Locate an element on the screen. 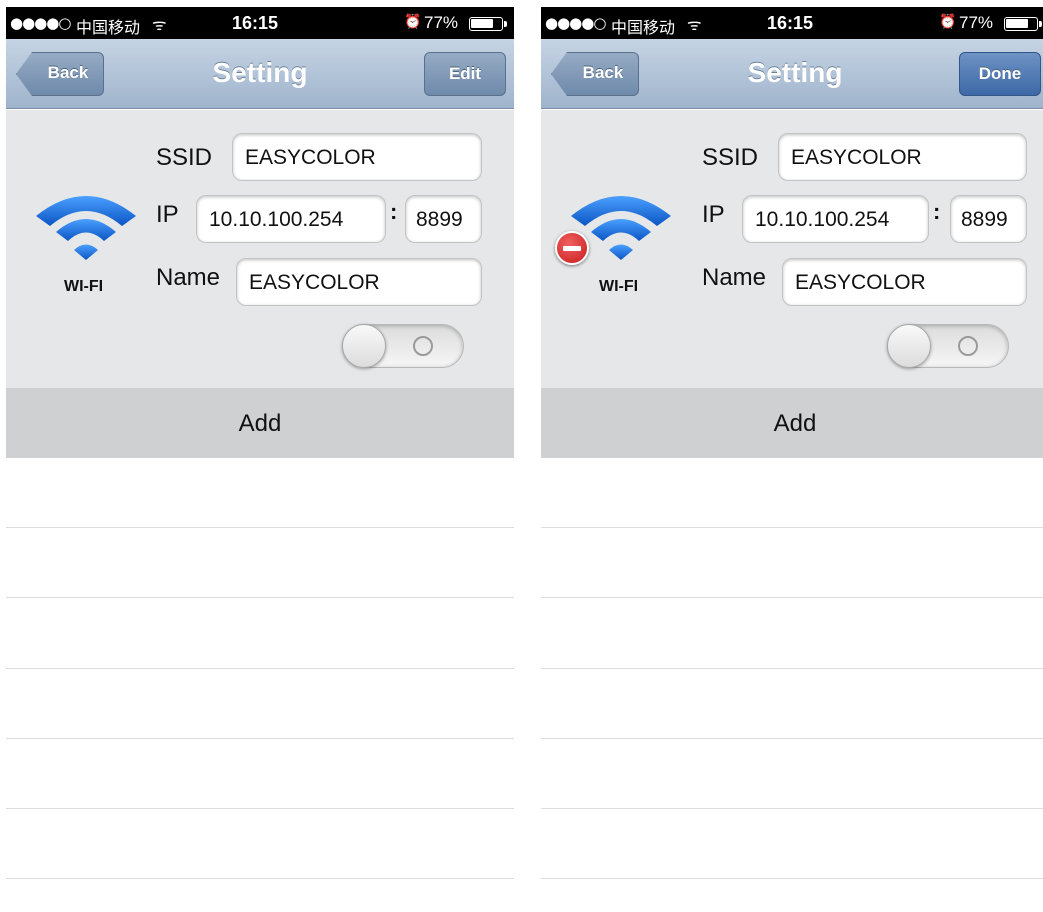 This screenshot has width=1043, height=912. edit-button-label: Edit is located at coordinates (465, 73).